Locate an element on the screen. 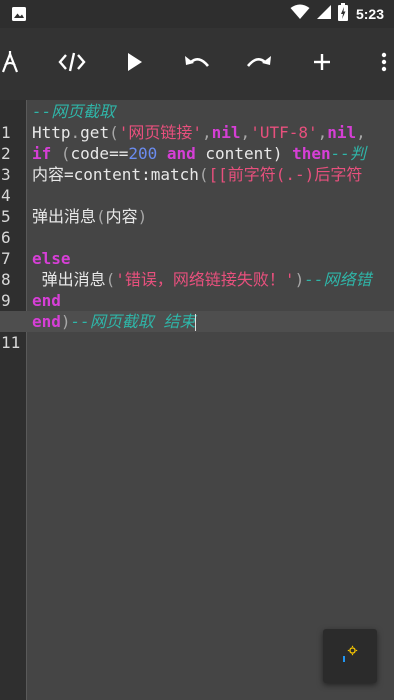 This screenshot has width=394, height=700. text-cursor is located at coordinates (196, 322).